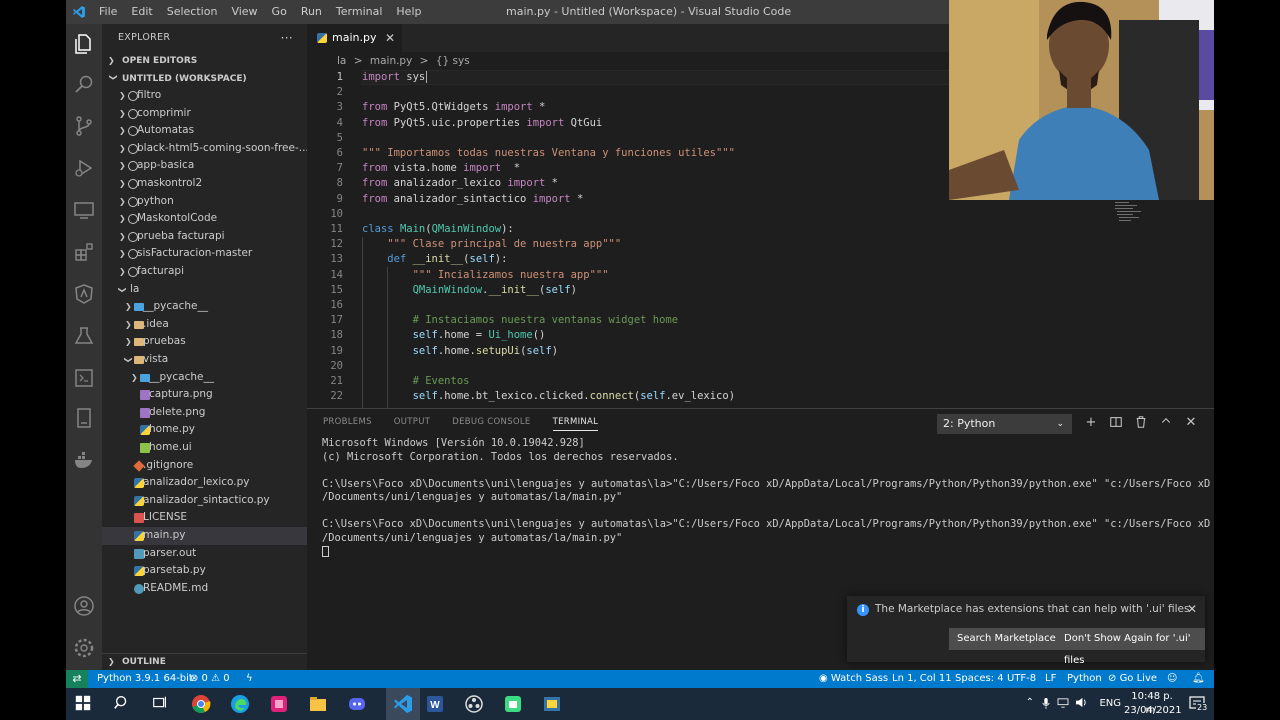  I want to click on close-panel-icon: ✕, so click(1191, 423).